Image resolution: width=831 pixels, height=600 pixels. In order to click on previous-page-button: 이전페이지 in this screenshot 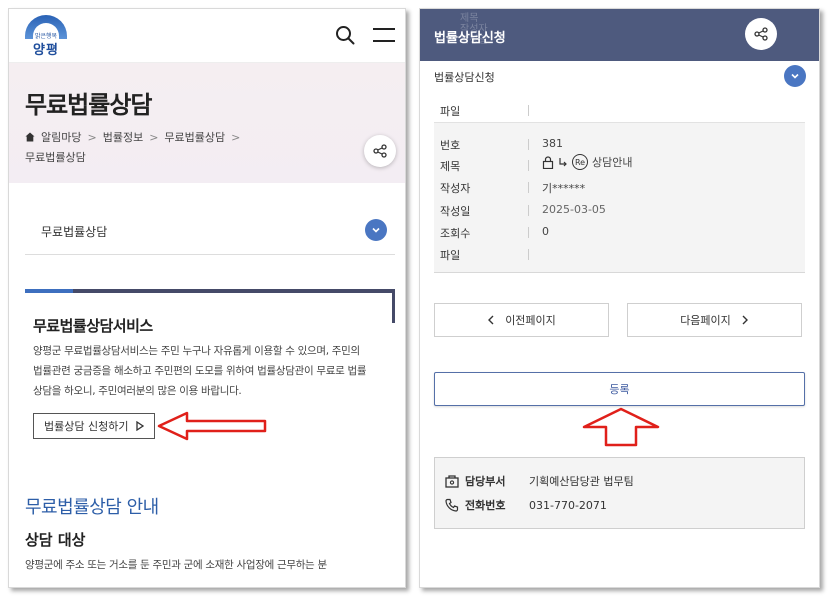, I will do `click(521, 320)`.